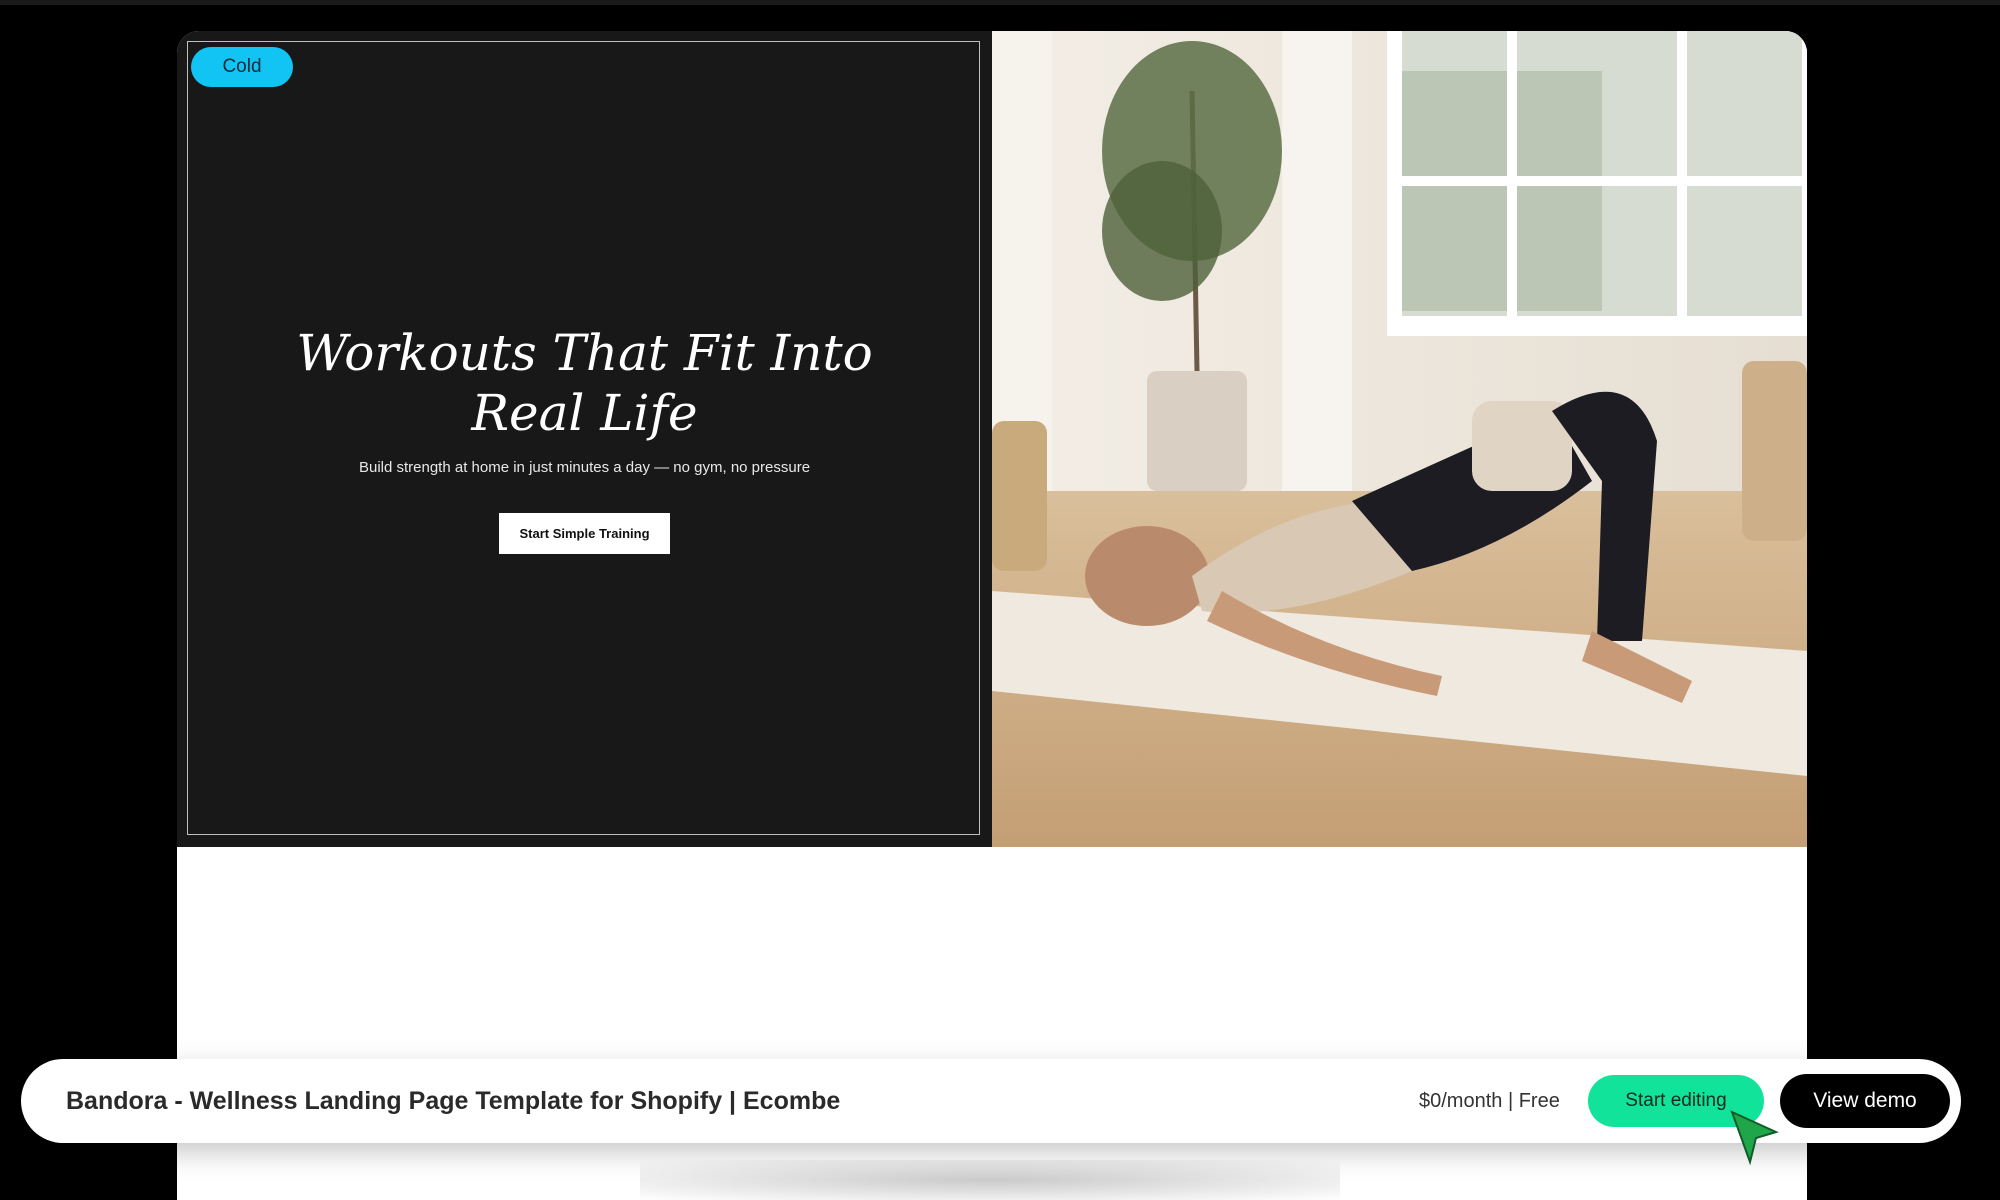 Image resolution: width=2000 pixels, height=1200 pixels. I want to click on view-demo-button: View demo, so click(1865, 1101).